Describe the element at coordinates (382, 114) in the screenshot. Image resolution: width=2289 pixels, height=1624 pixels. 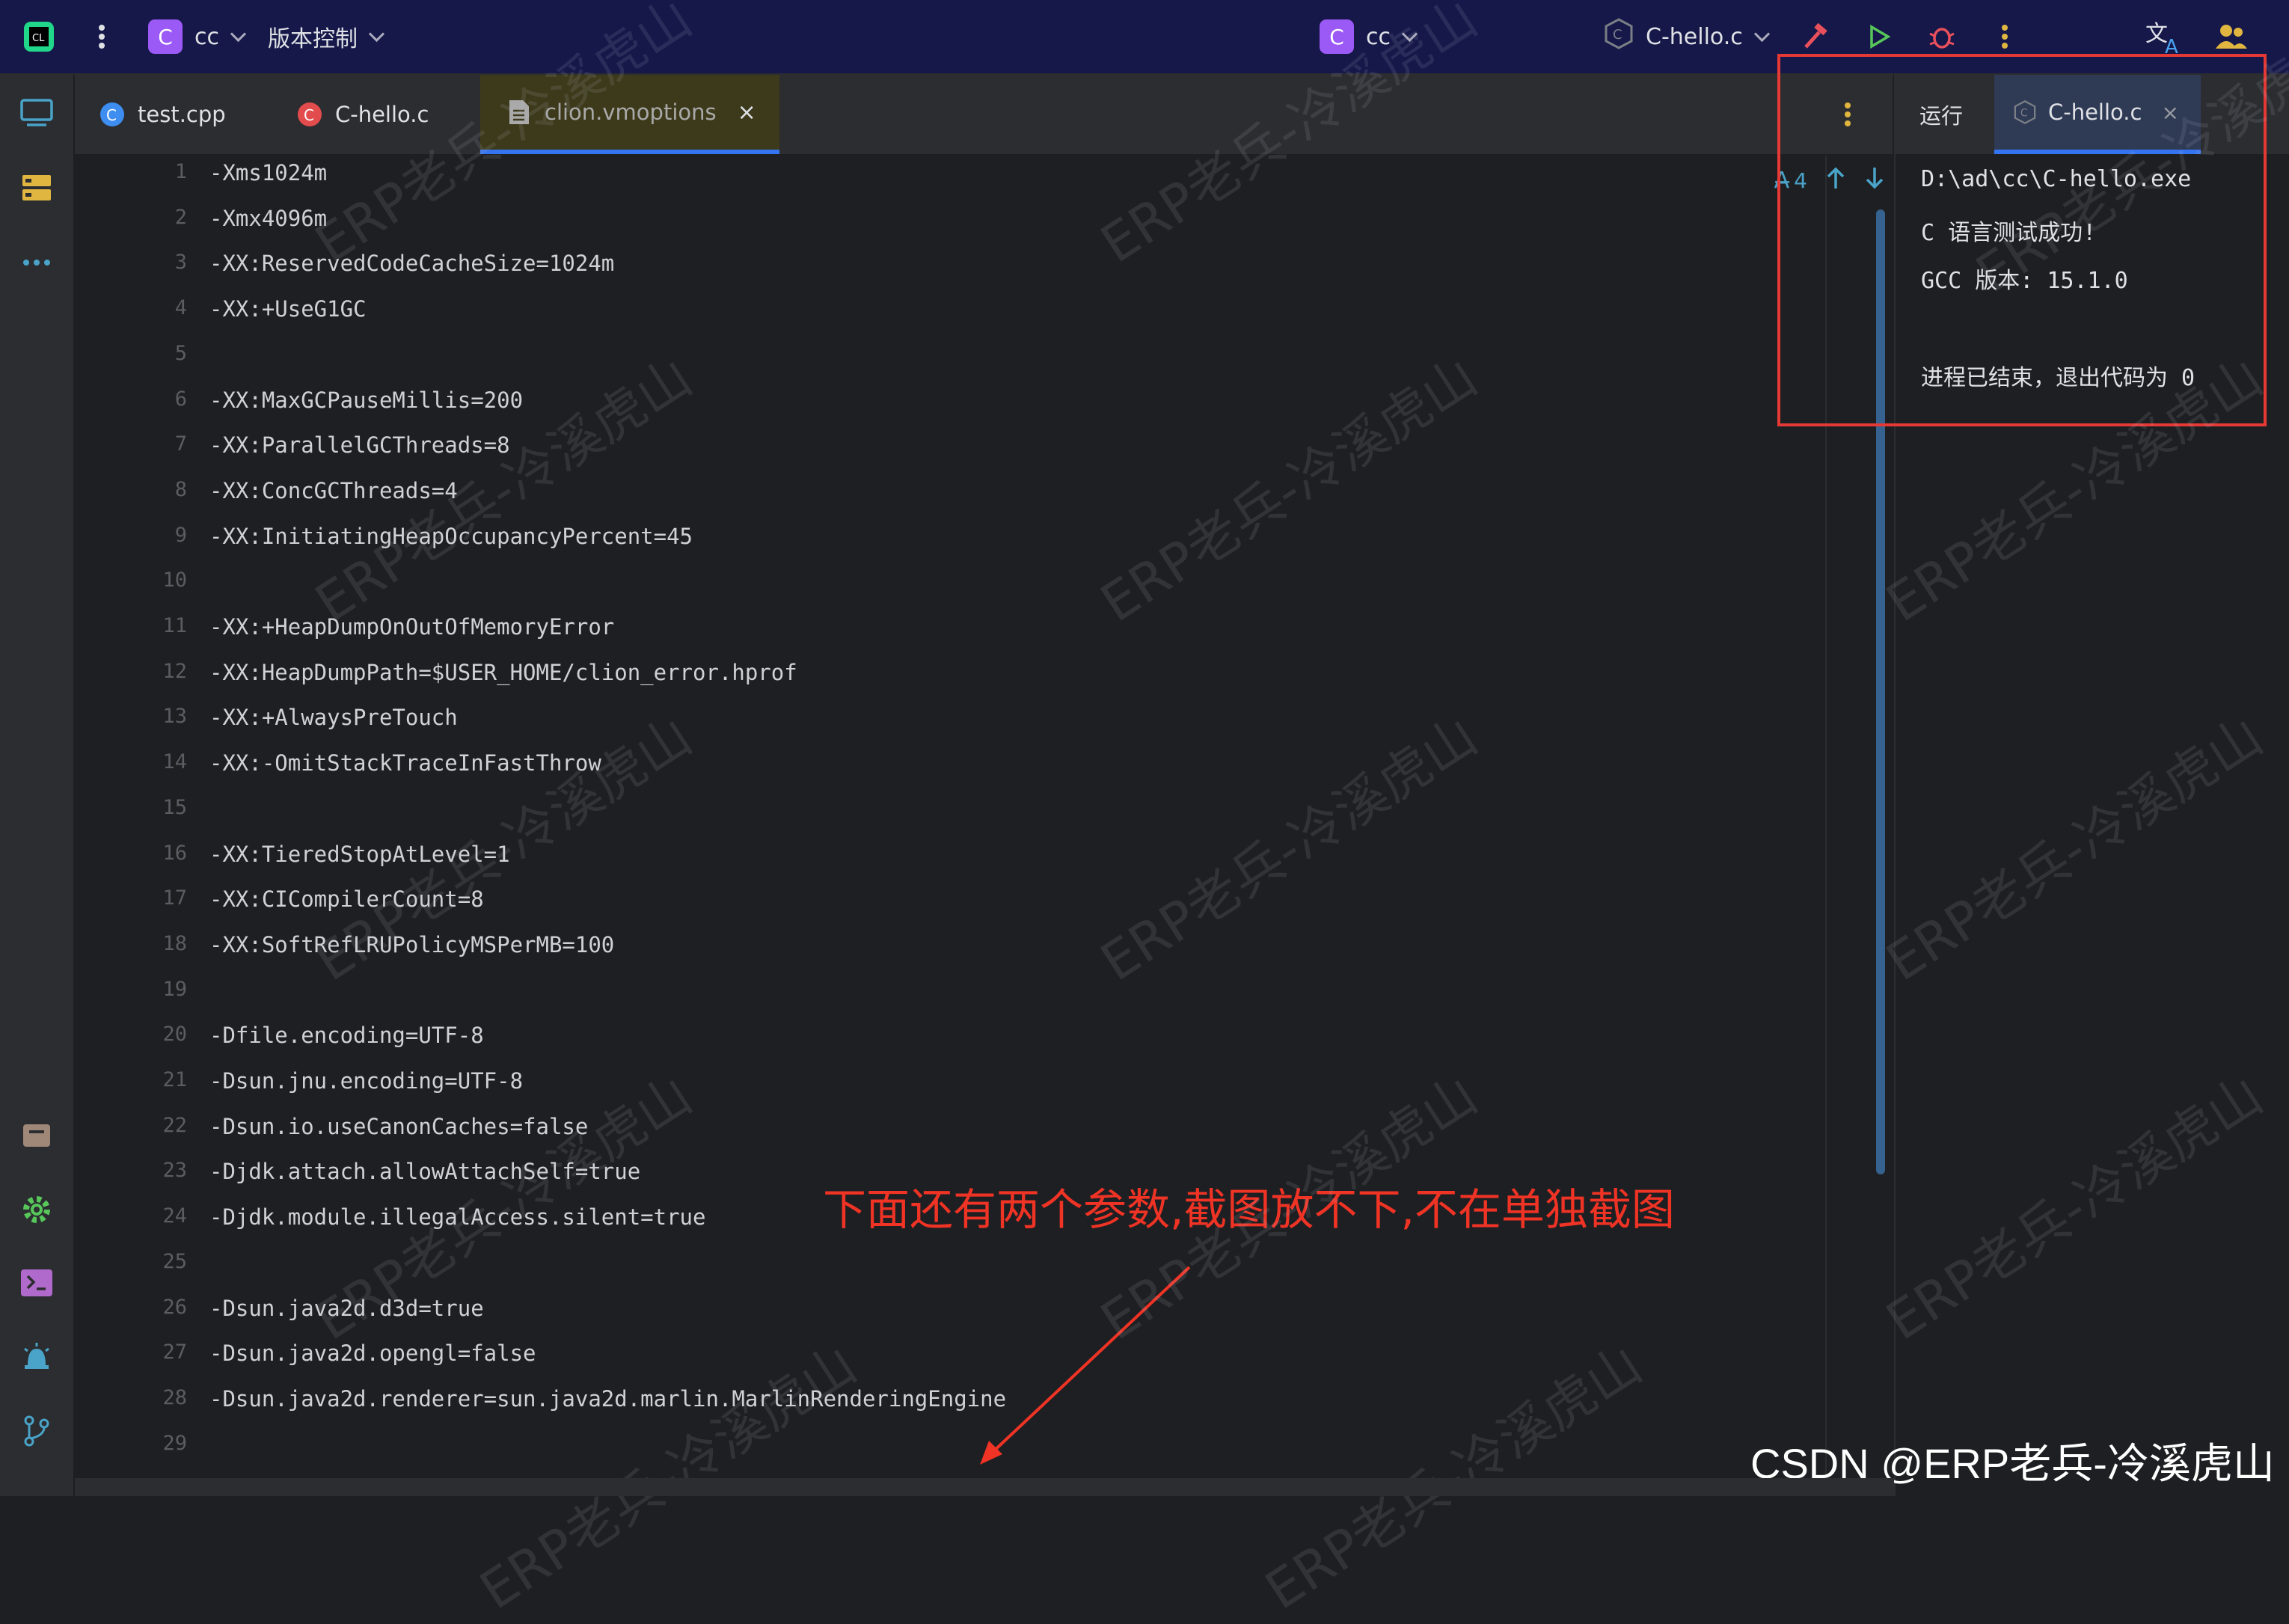
I see `tab-label: C-hello.c` at that location.